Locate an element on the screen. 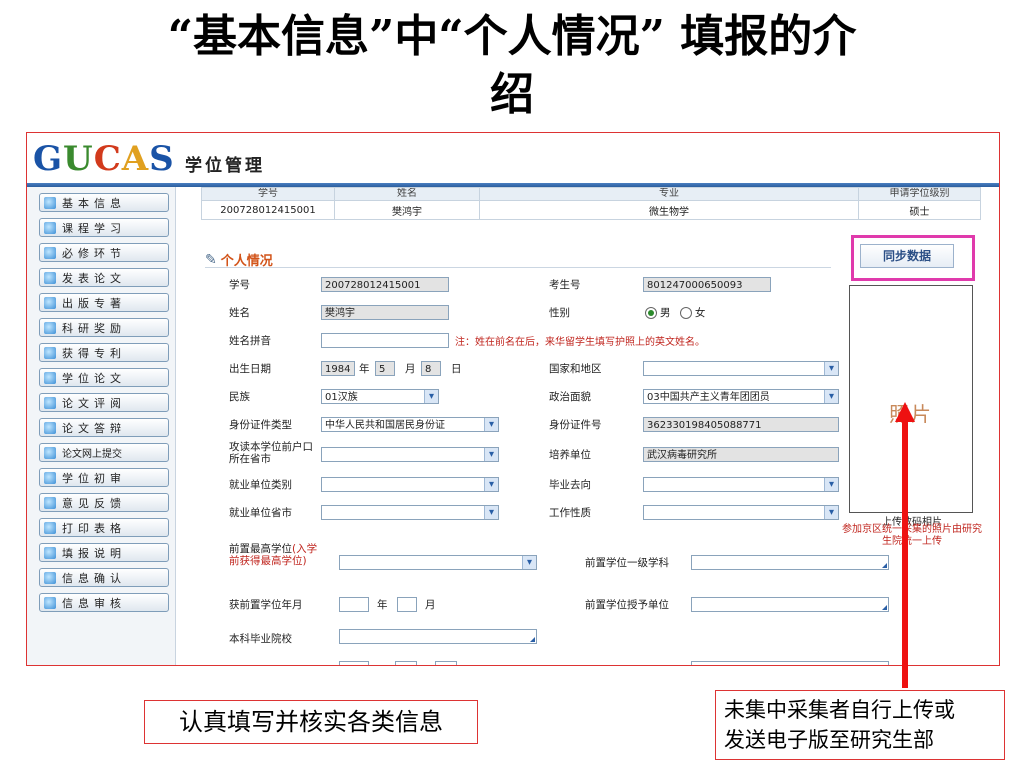  pinyin-input is located at coordinates (385, 340).